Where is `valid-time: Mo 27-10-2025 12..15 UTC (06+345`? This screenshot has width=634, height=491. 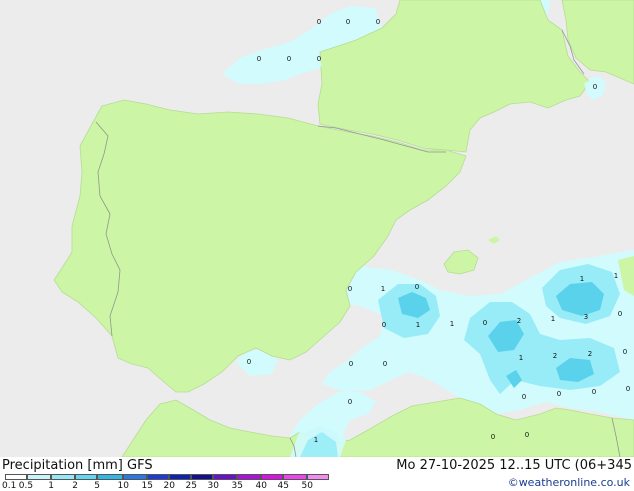 valid-time: Mo 27-10-2025 12..15 UTC (06+345 is located at coordinates (514, 465).